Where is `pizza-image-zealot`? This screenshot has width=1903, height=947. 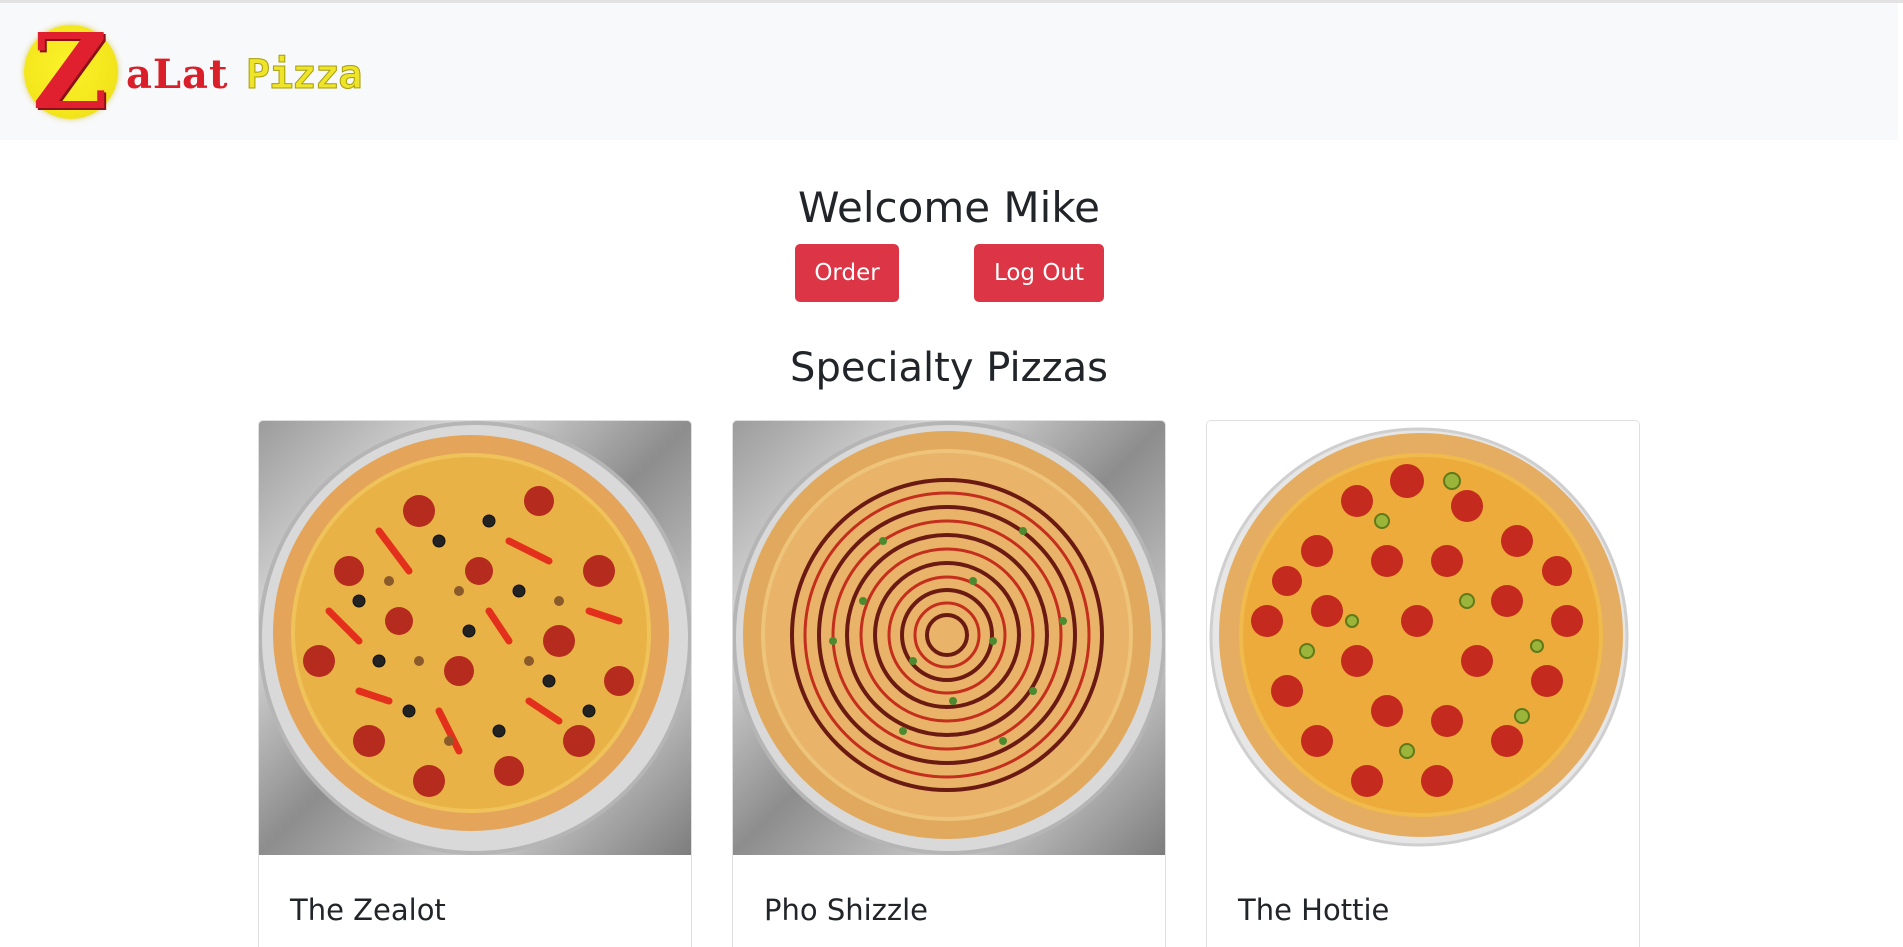 pizza-image-zealot is located at coordinates (475, 638).